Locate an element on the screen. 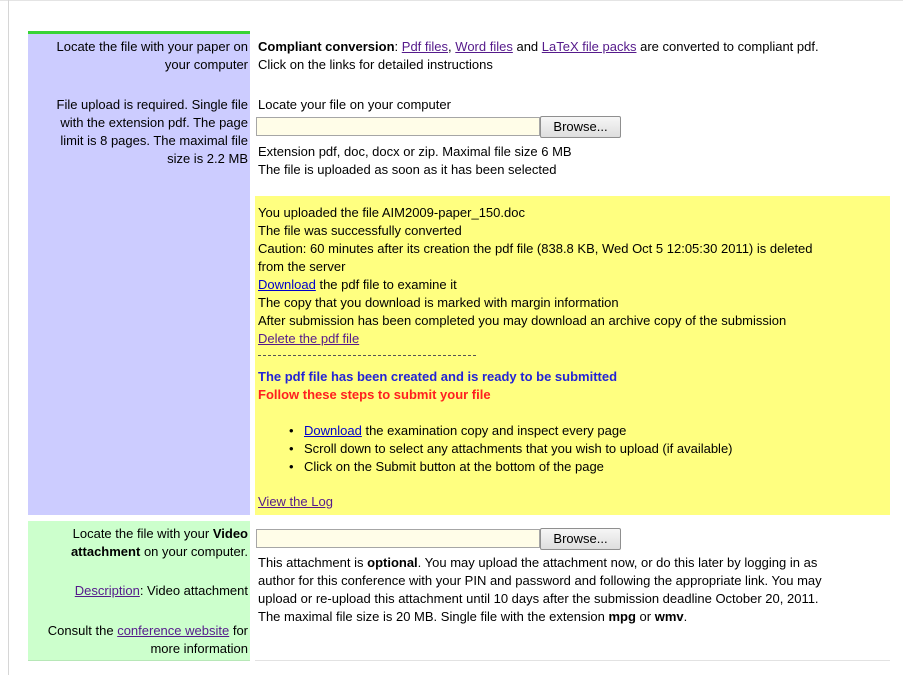  paper-file-path-input is located at coordinates (398, 126).